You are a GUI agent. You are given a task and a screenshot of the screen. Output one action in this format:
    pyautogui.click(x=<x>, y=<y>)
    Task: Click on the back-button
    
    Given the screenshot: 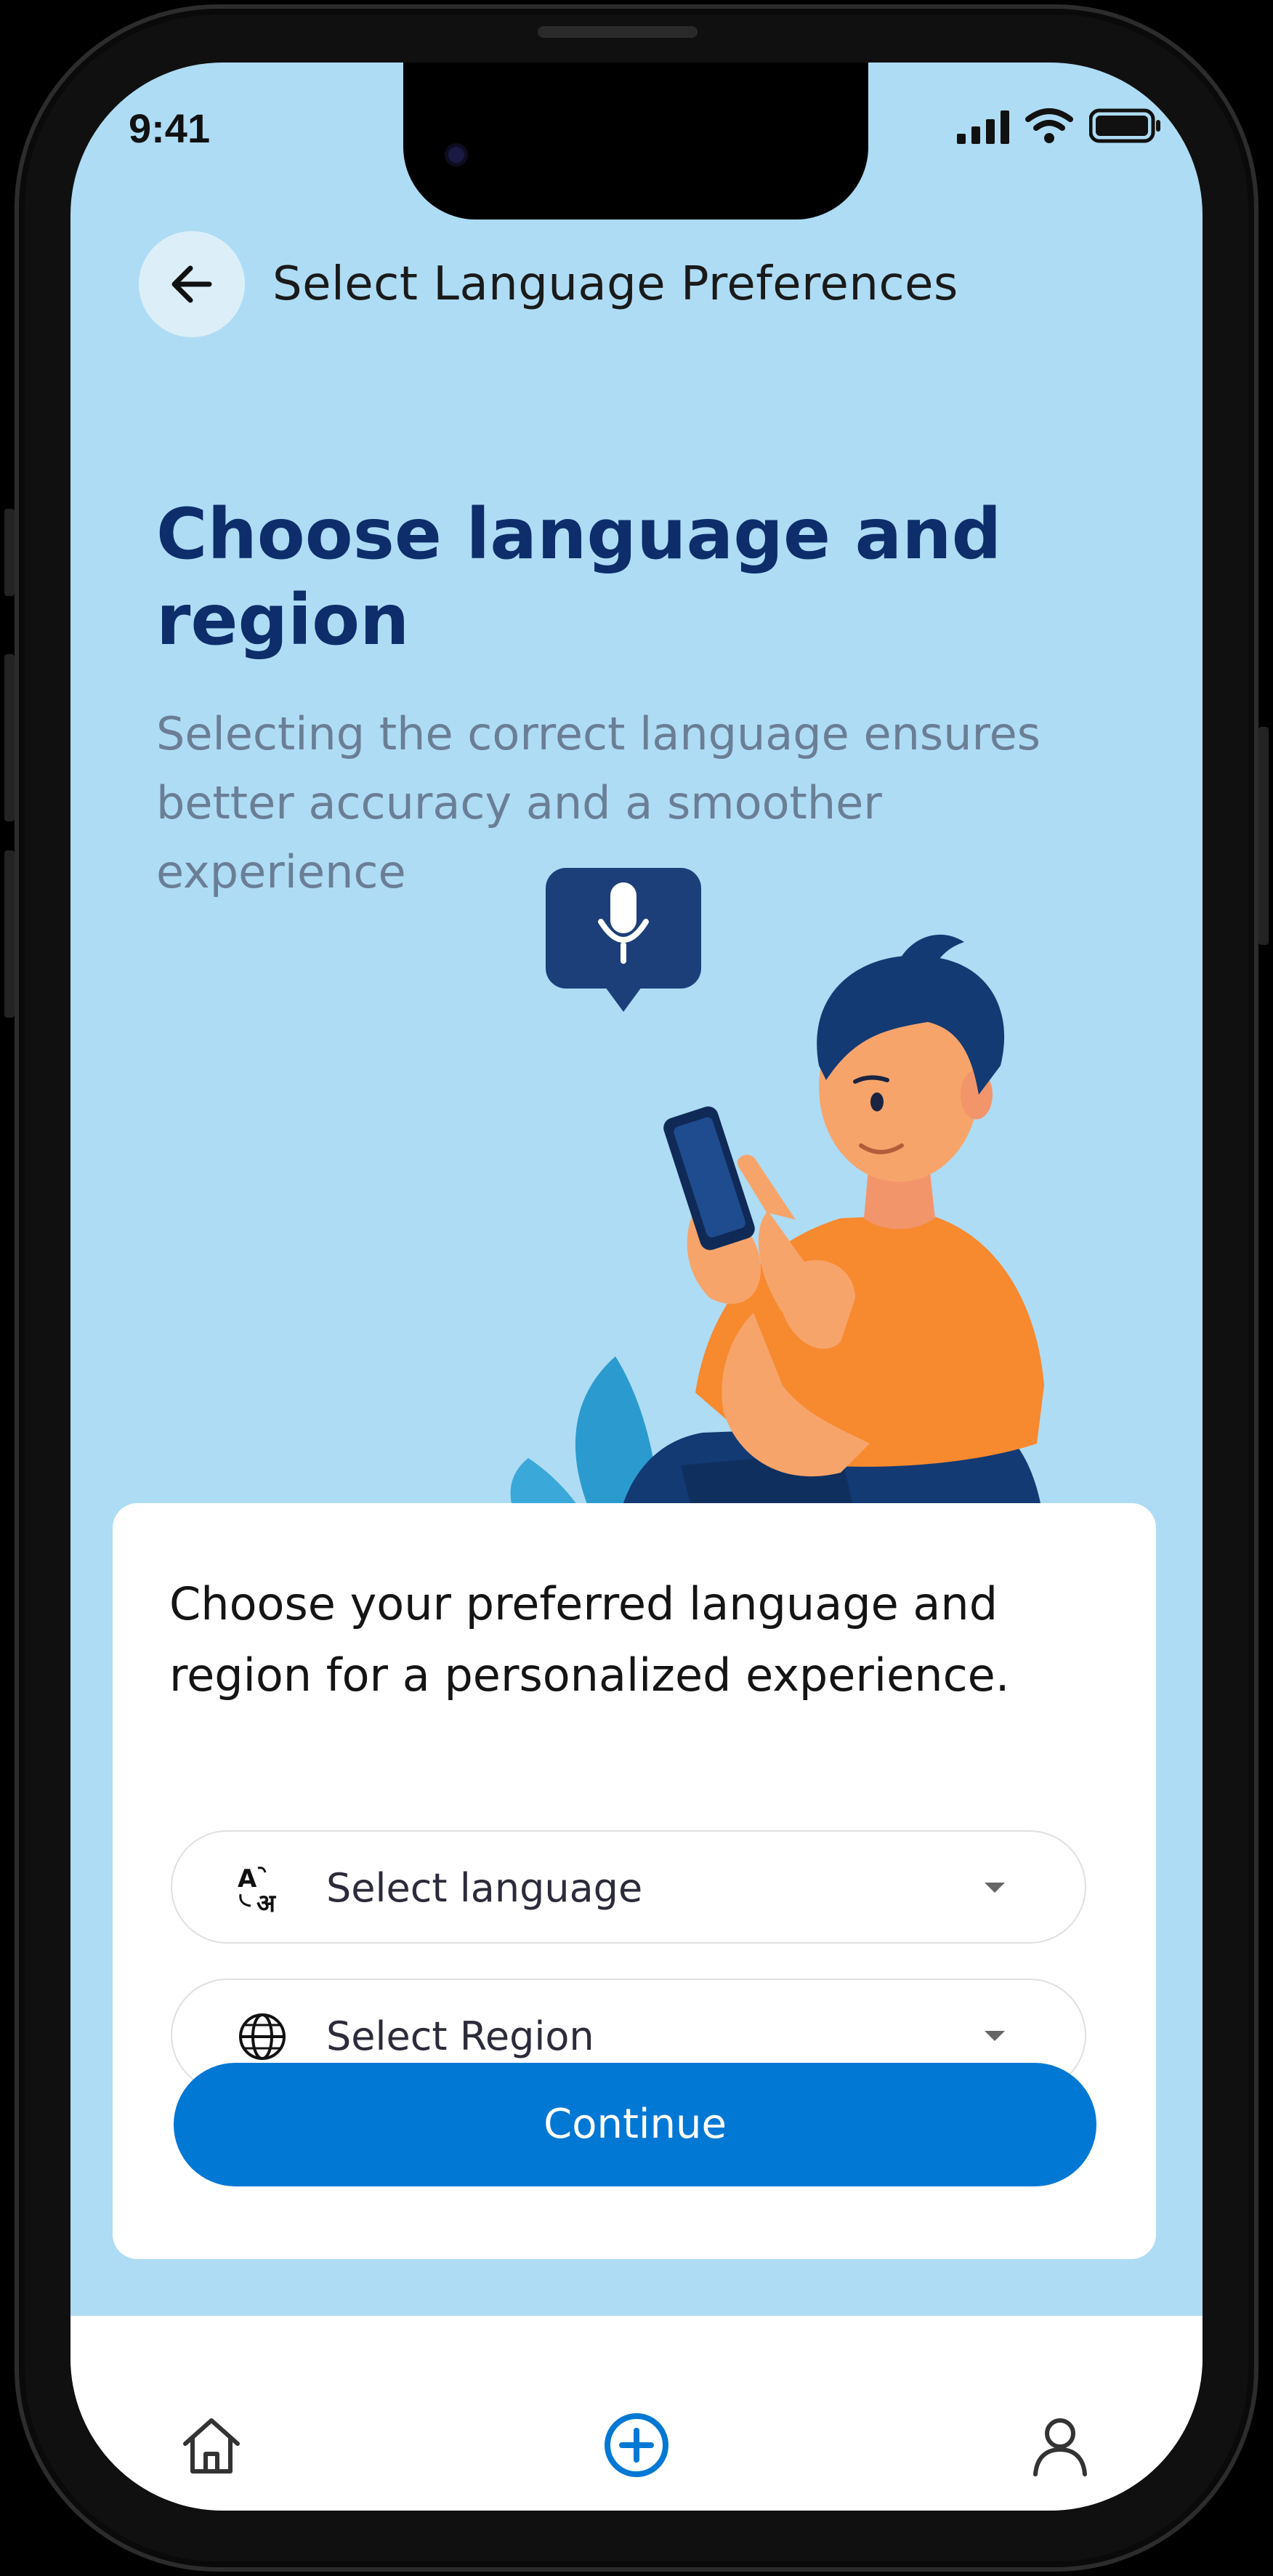 What is the action you would take?
    pyautogui.click(x=192, y=284)
    